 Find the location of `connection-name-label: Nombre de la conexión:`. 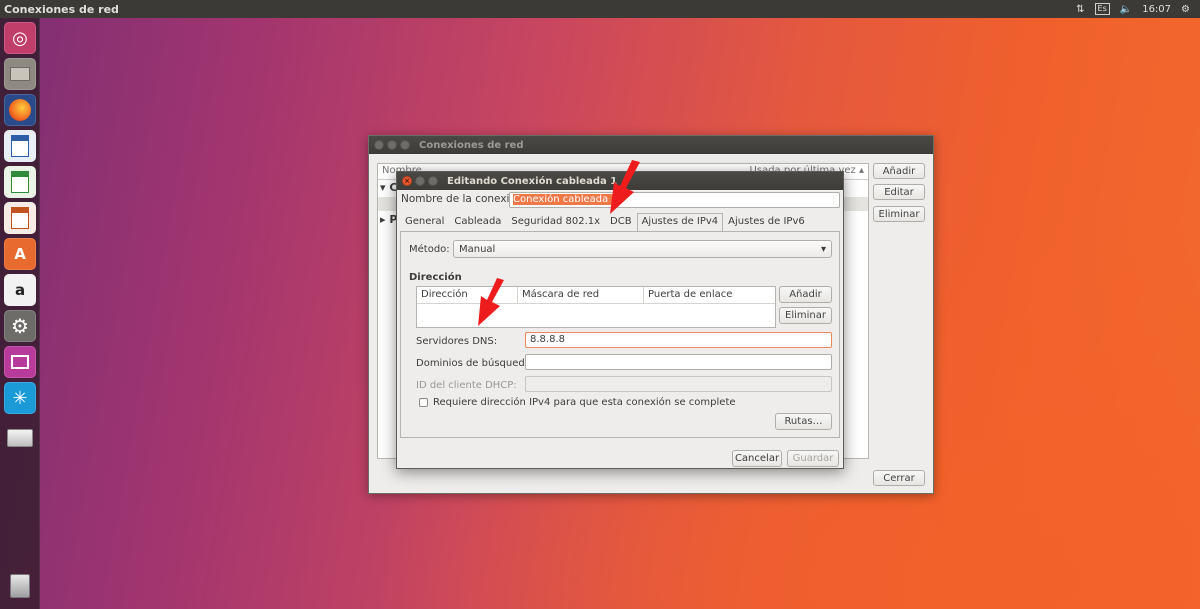

connection-name-label: Nombre de la conexión: is located at coordinates (464, 199).